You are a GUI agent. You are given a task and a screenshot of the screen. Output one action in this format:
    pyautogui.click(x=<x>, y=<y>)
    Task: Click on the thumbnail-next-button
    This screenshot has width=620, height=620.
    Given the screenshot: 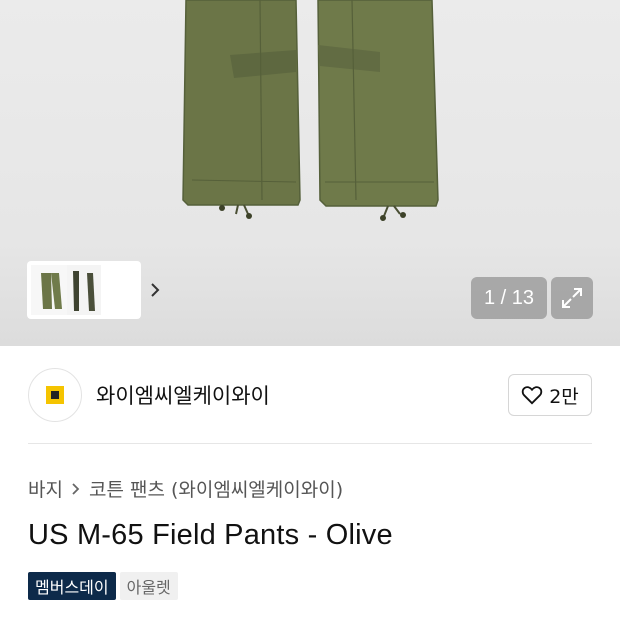 What is the action you would take?
    pyautogui.click(x=155, y=290)
    